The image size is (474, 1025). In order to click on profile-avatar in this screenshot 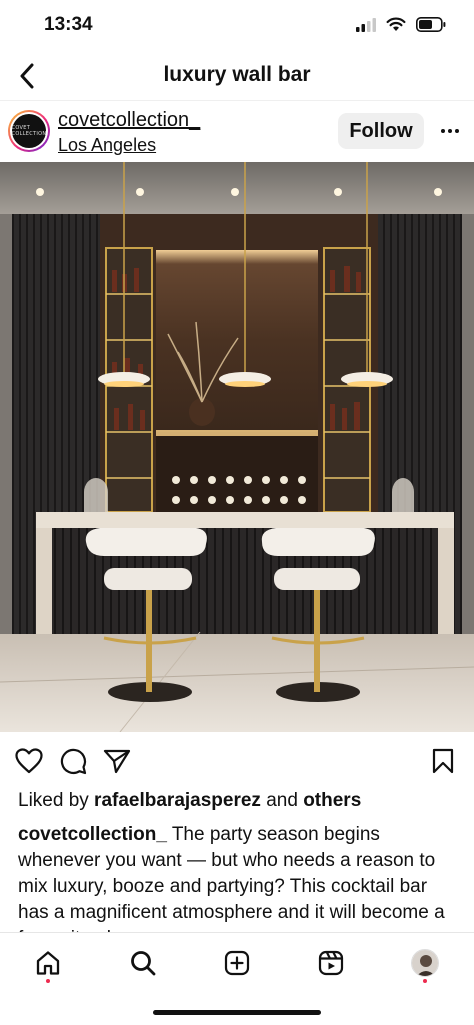, I will do `click(425, 963)`.